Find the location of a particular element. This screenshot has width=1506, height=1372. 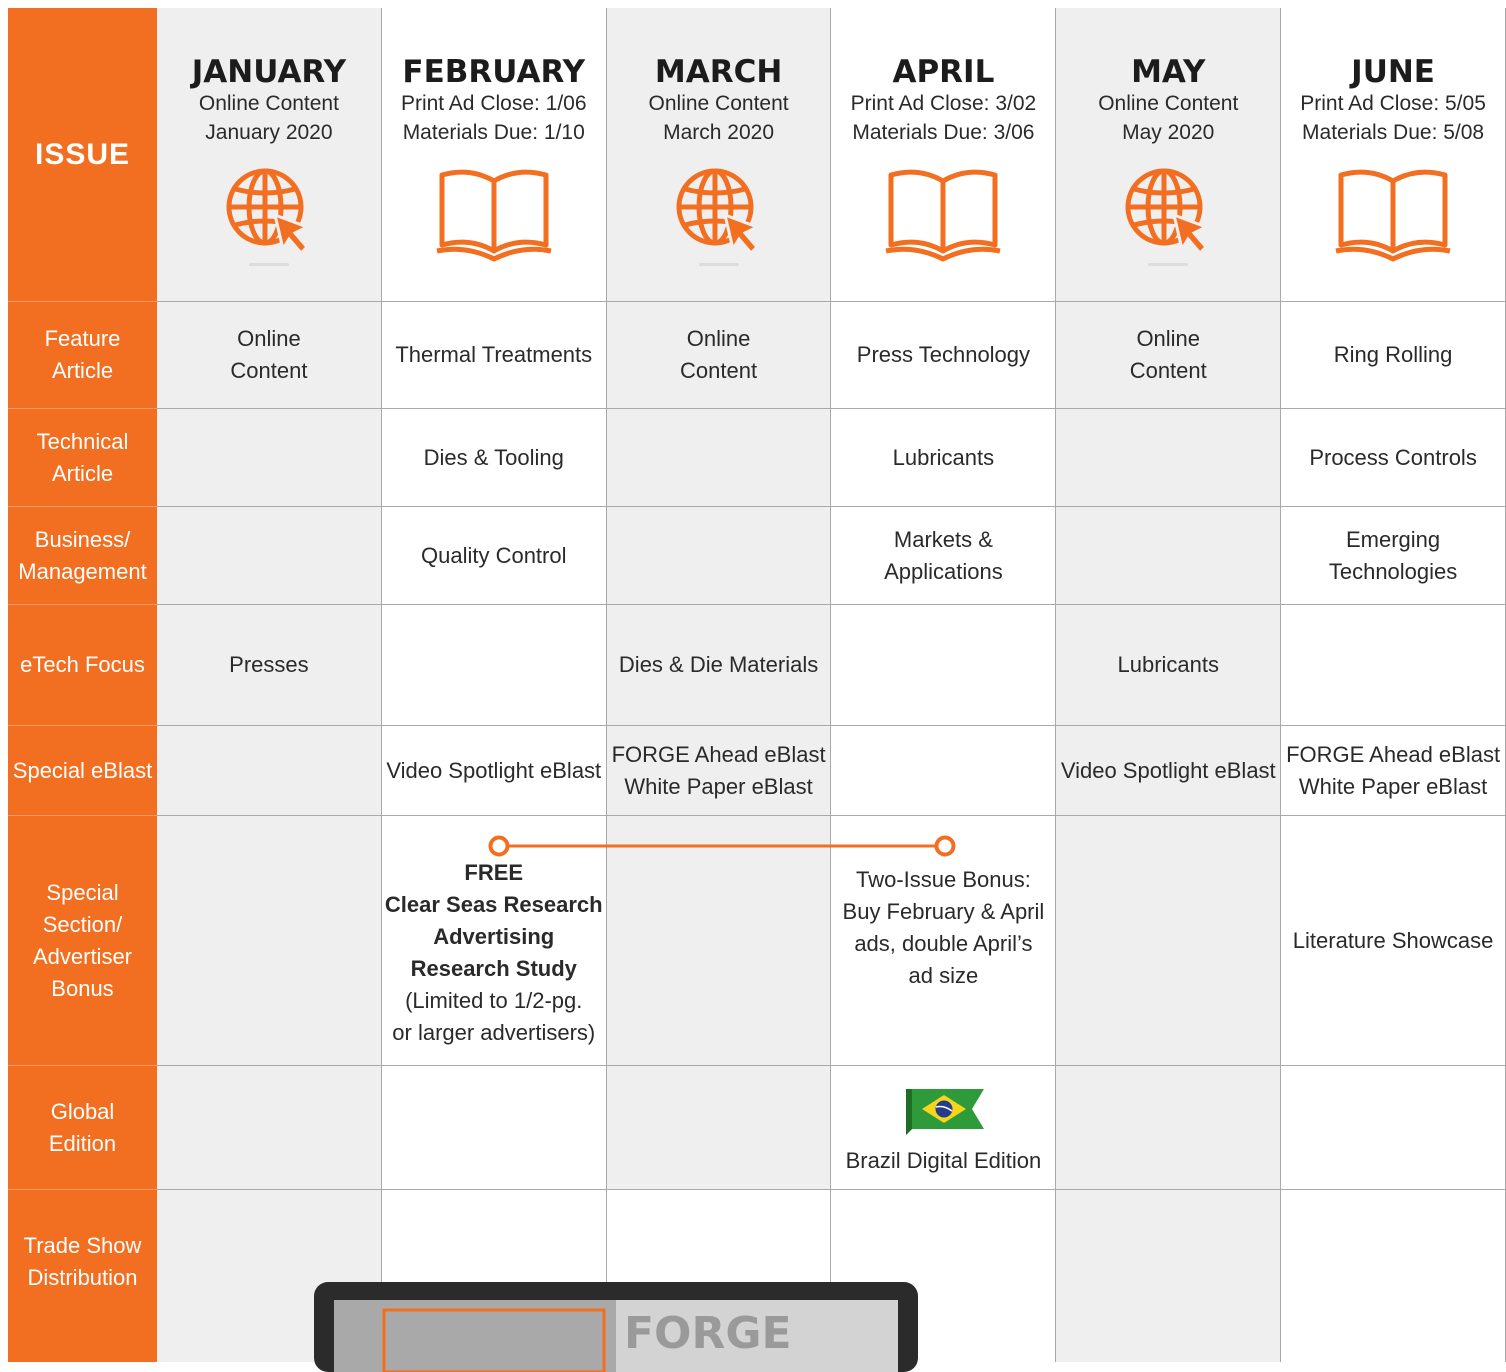

cell-text: Dies & Die Materials is located at coordinates (718, 664).